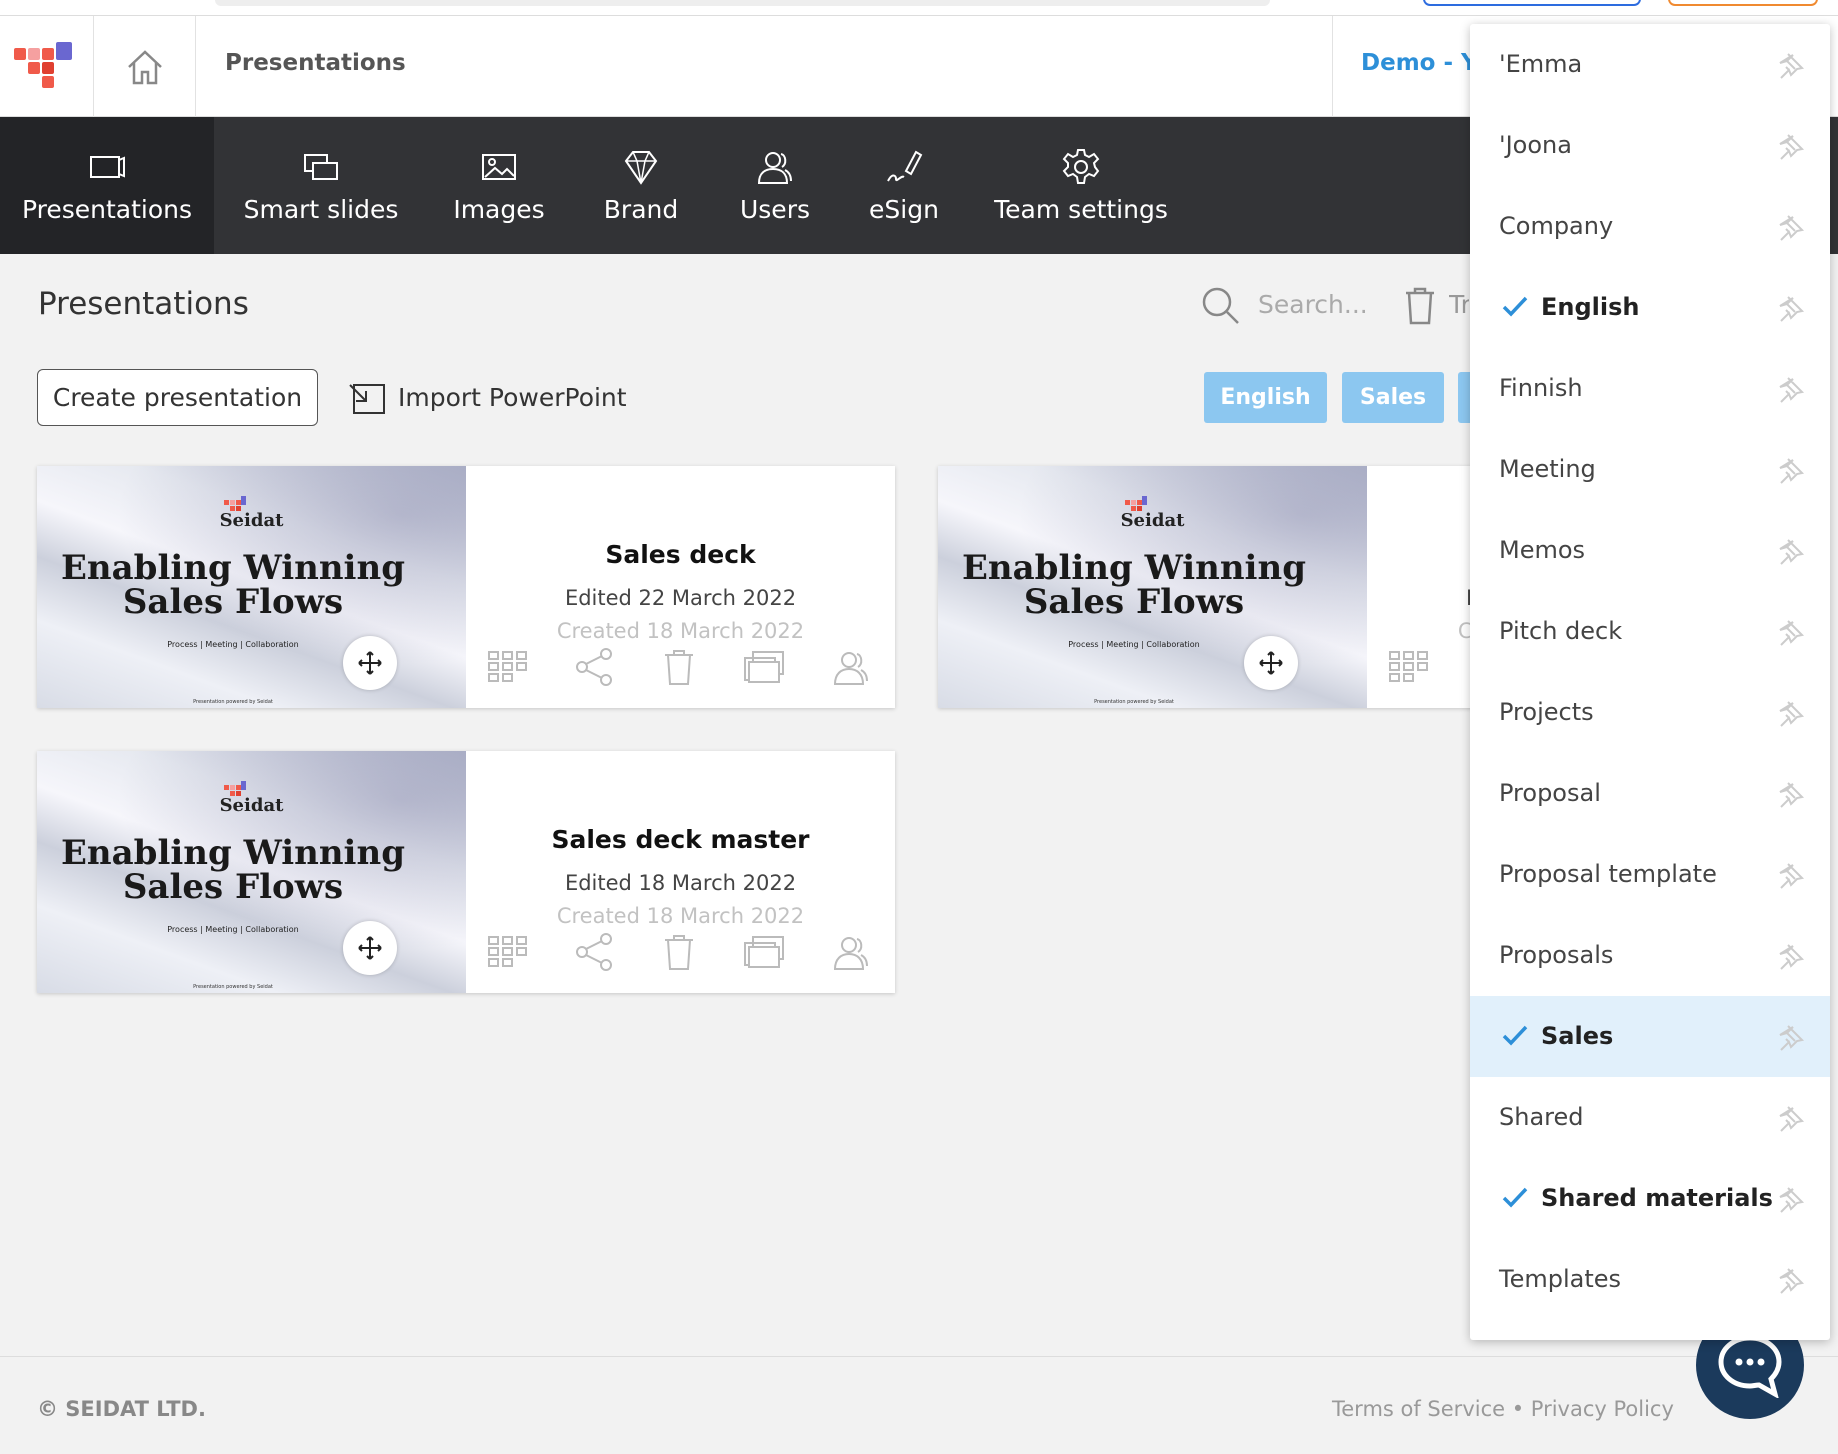 Image resolution: width=1838 pixels, height=1454 pixels. Describe the element at coordinates (1602, 1409) in the screenshot. I see `privacy-policy-link: Privacy Policy` at that location.